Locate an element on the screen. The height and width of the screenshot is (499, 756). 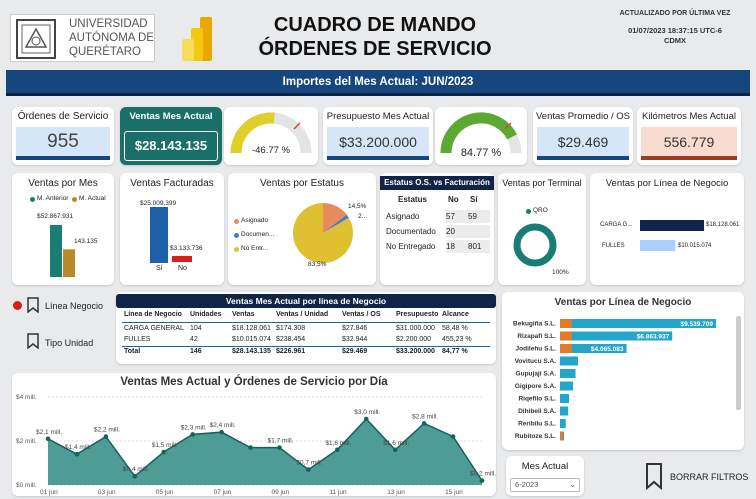
kpi-ordenes-value: 955 is located at coordinates (63, 143).